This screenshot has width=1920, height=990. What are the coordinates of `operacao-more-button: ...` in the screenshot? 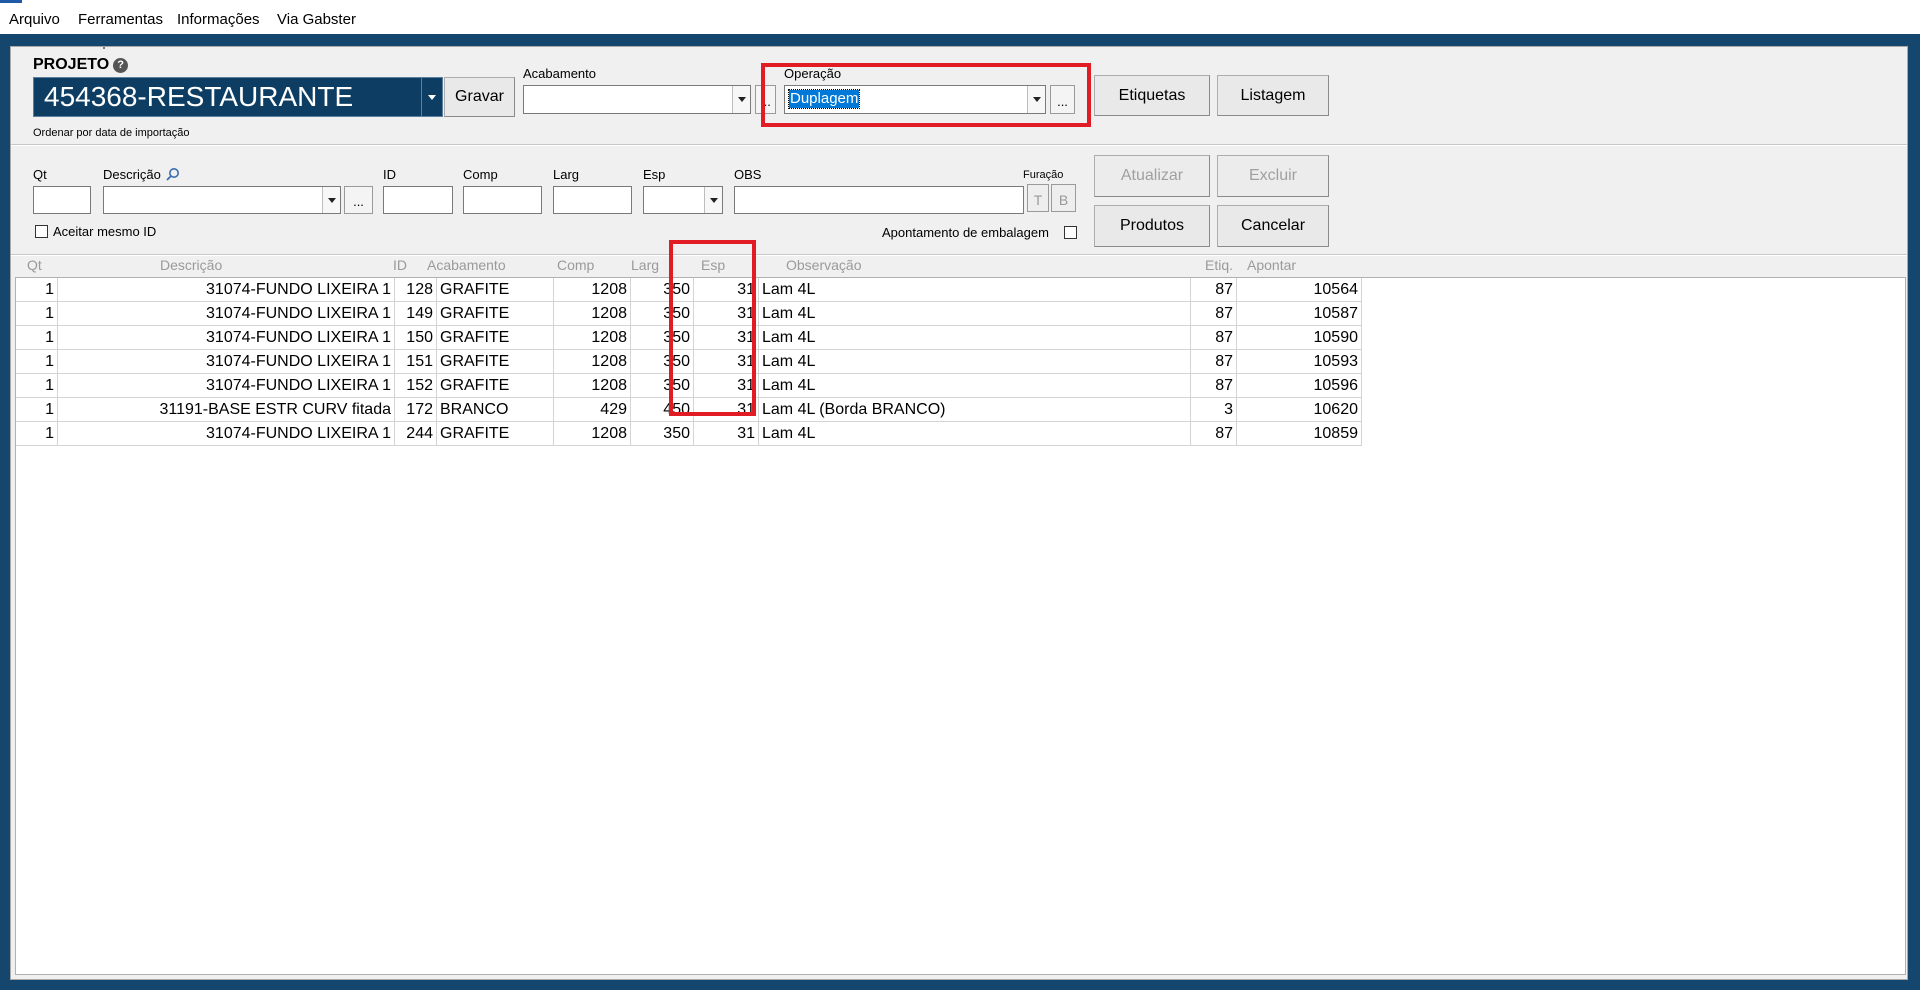 It's located at (1062, 99).